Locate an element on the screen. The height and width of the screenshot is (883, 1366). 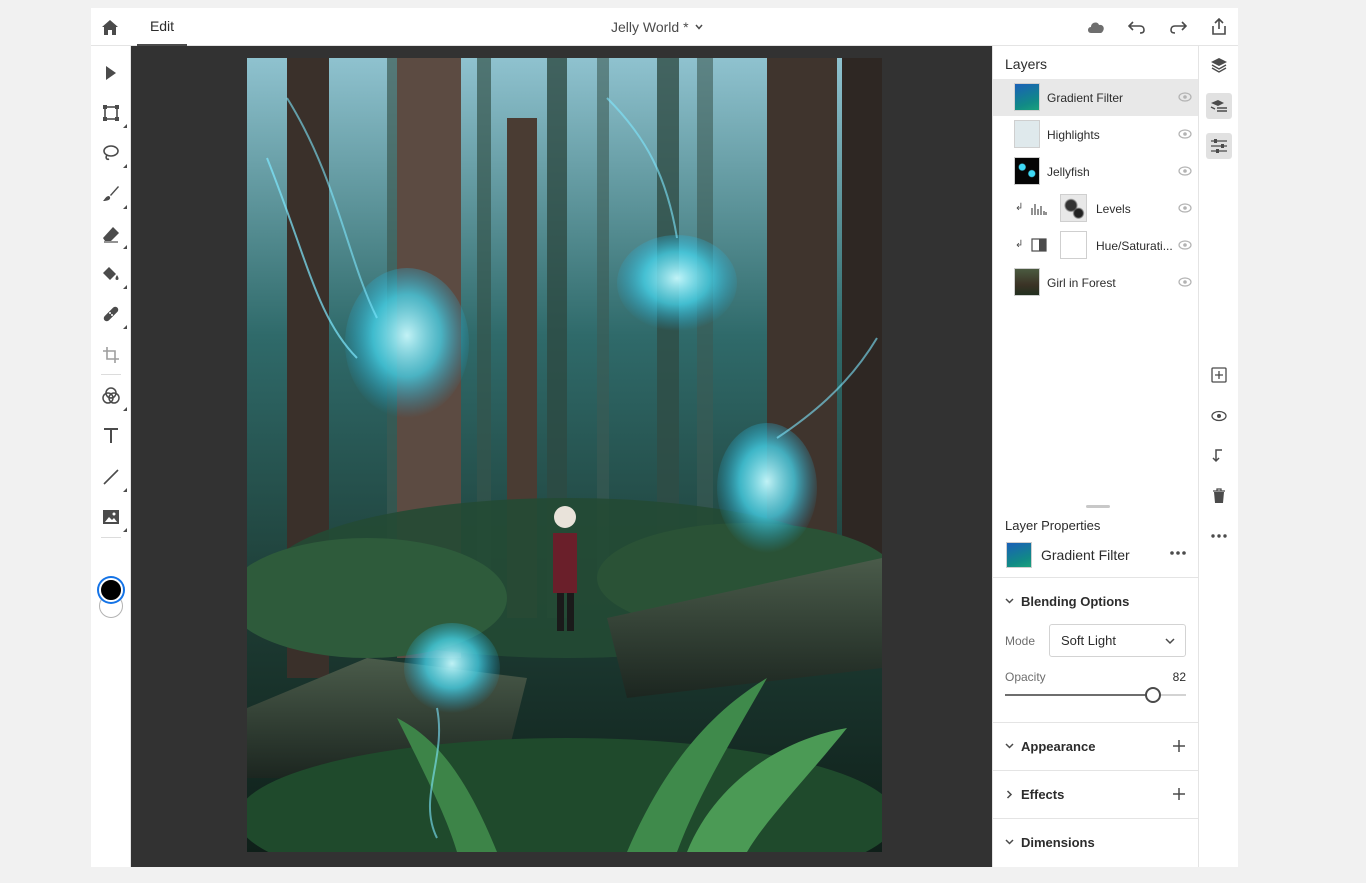
document-title-menu: Jelly World * is located at coordinates (657, 27).